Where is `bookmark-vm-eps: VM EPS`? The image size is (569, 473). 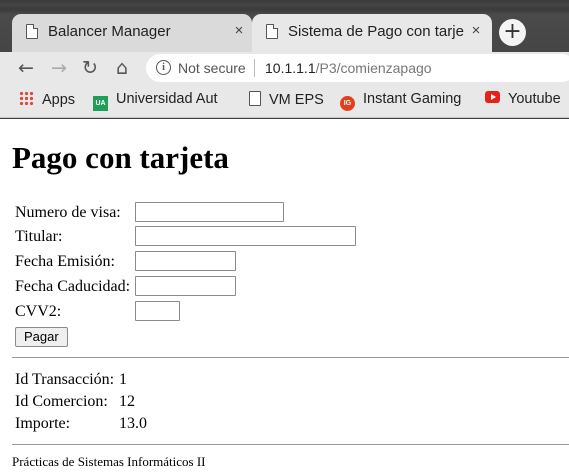
bookmark-vm-eps: VM EPS is located at coordinates (286, 101).